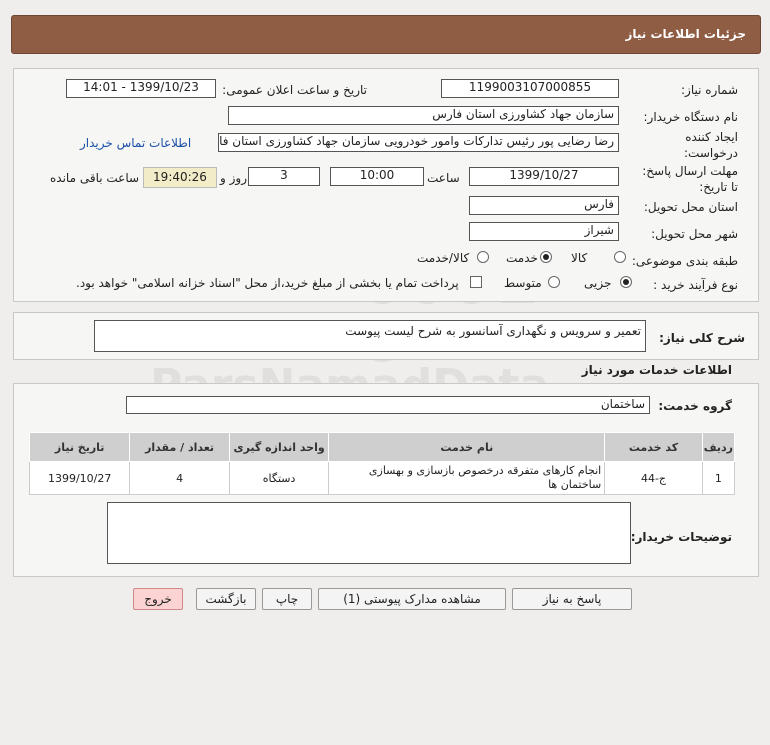 This screenshot has height=745, width=770. I want to click on cell-need-date: 1399/10/27, so click(79, 478).